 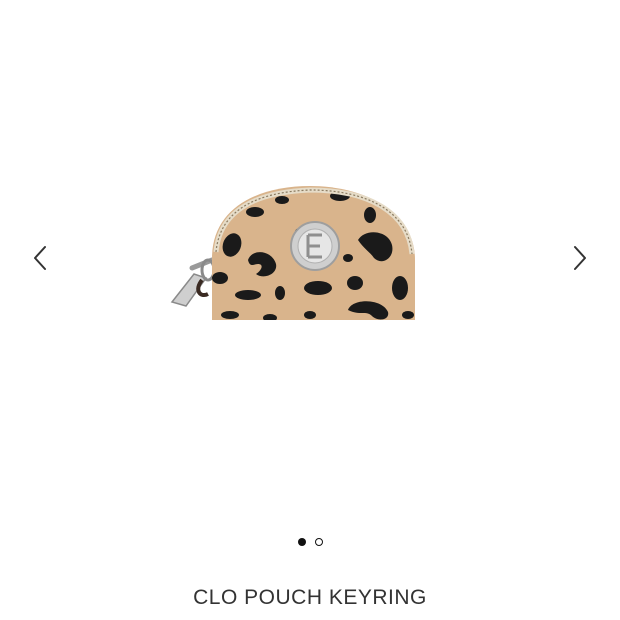 I want to click on carousel-pagination, so click(x=310, y=542).